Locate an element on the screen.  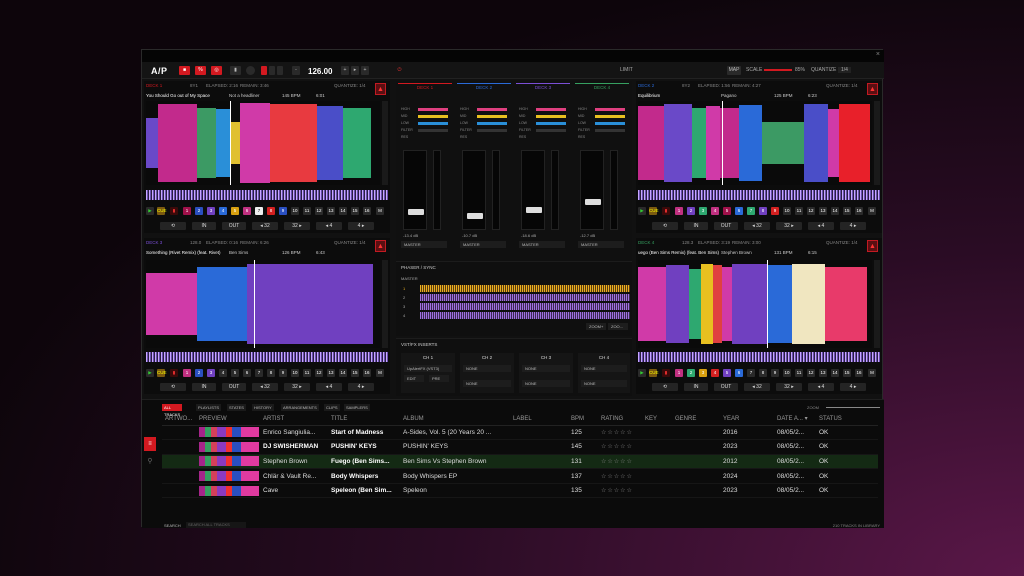
channel-label: DECK 4 is located at coordinates (602, 87).